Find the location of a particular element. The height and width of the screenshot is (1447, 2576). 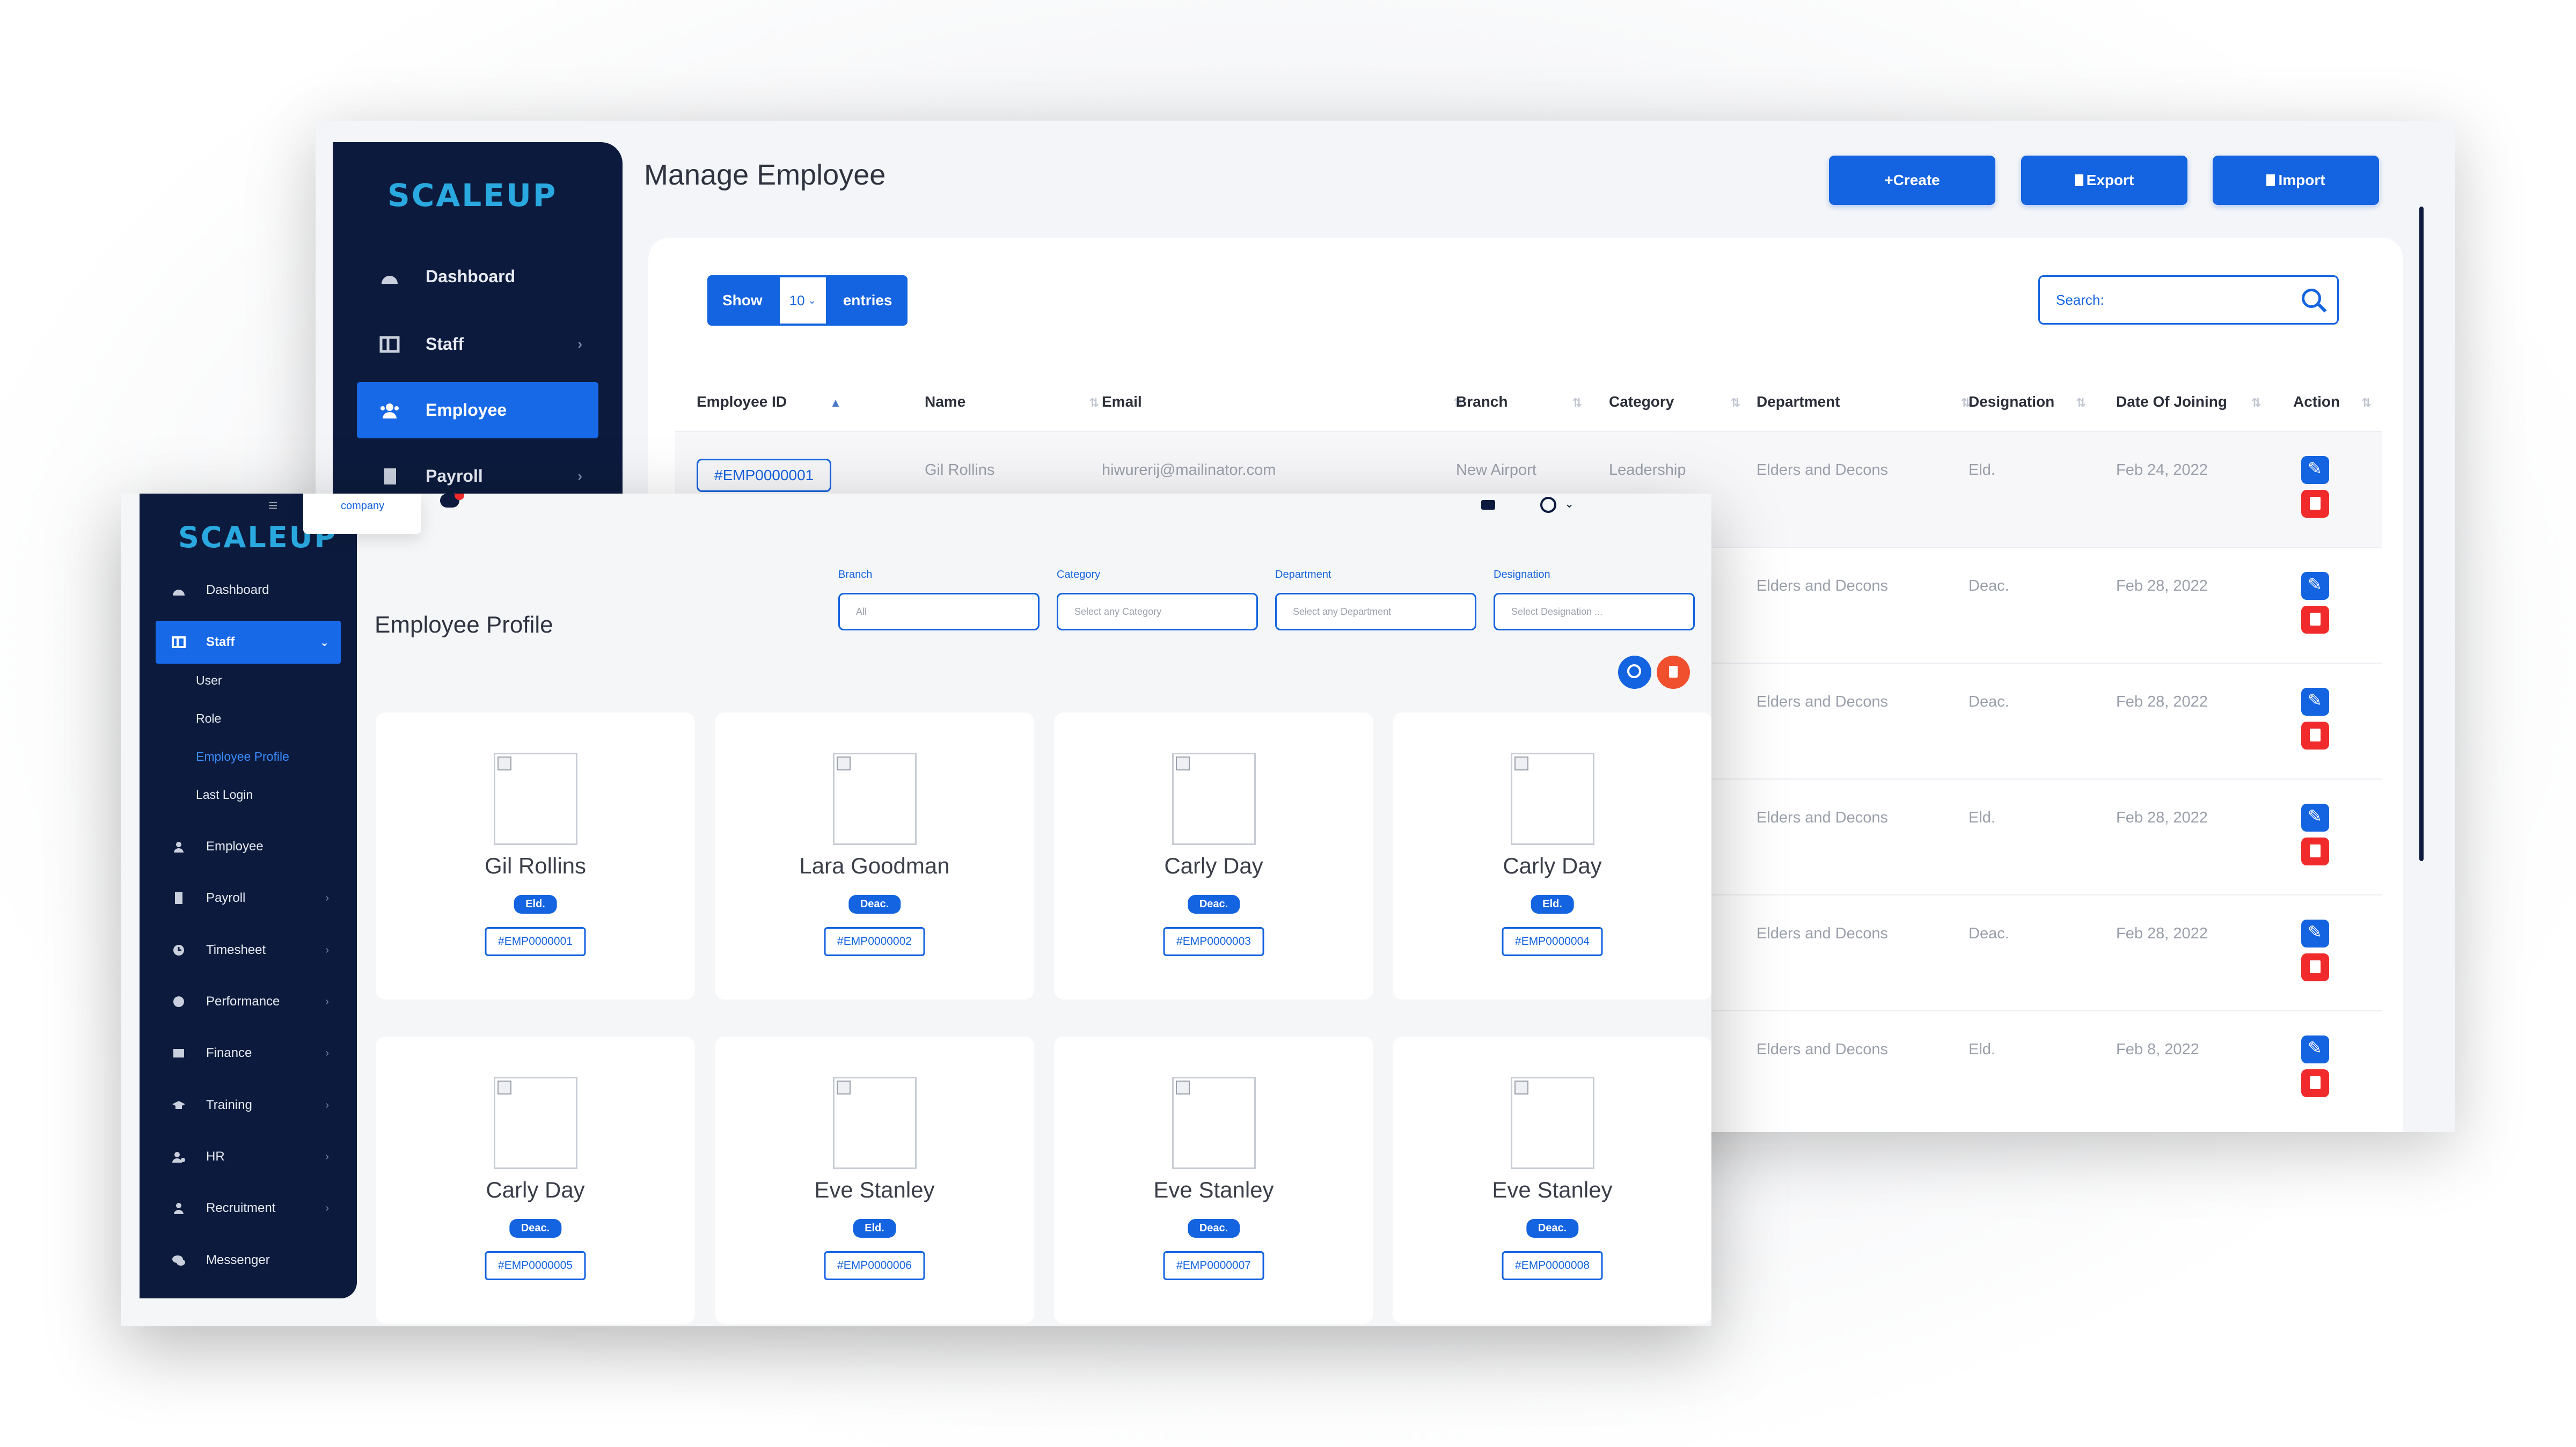

department-select: Select any Department is located at coordinates (1375, 611).